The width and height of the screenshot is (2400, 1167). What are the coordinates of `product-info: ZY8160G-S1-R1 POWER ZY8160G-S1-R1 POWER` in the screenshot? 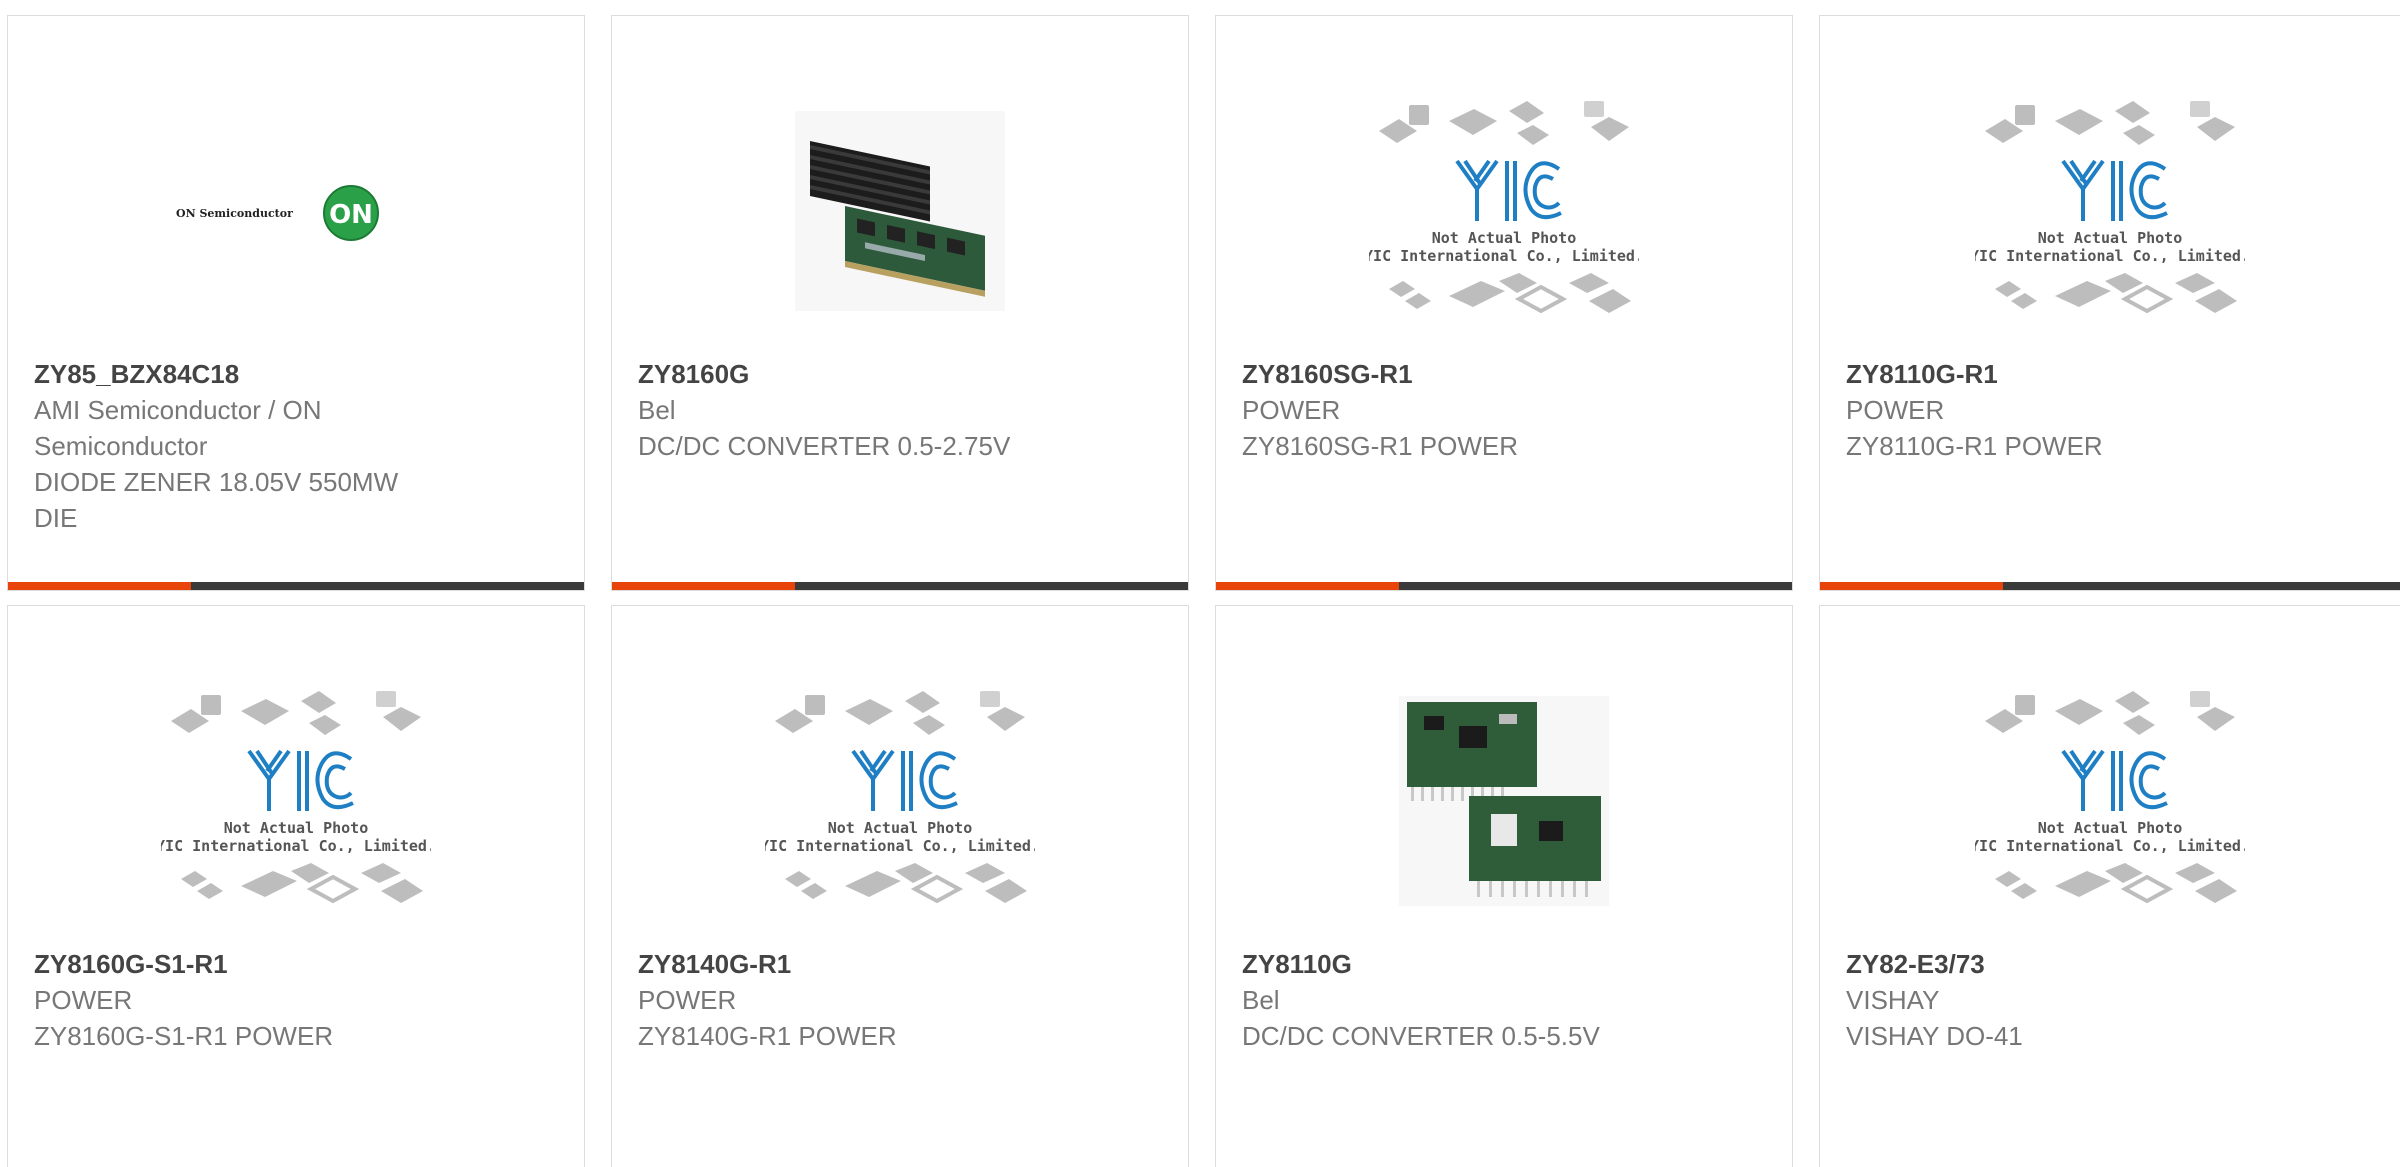 It's located at (296, 1000).